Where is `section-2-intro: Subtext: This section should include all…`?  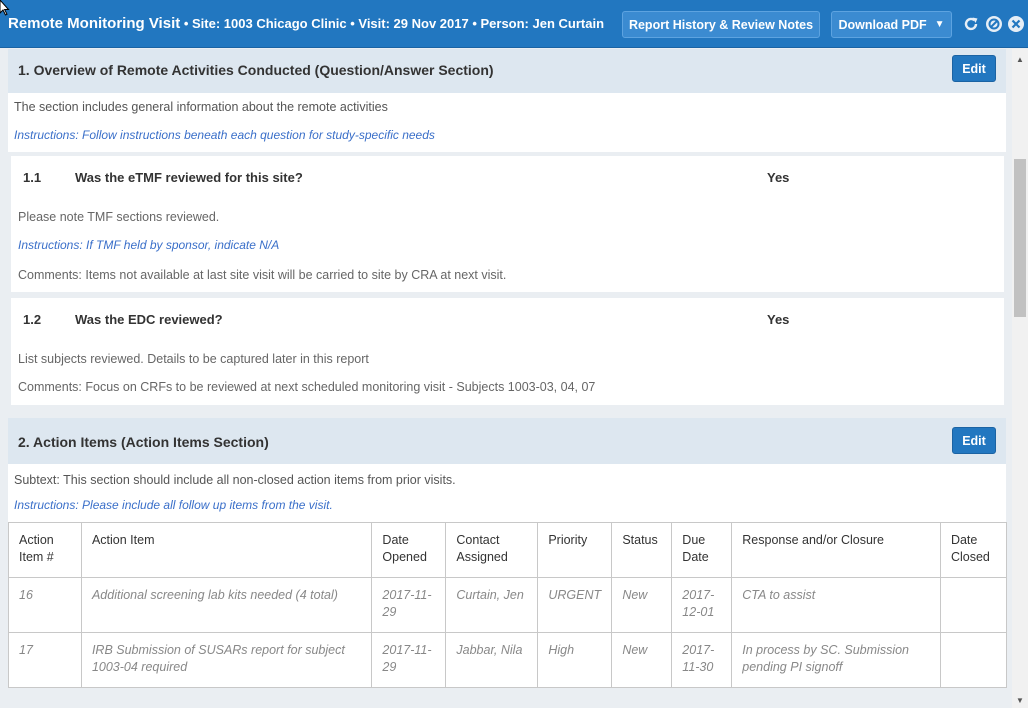
section-2-intro: Subtext: This section should include all… is located at coordinates (507, 494).